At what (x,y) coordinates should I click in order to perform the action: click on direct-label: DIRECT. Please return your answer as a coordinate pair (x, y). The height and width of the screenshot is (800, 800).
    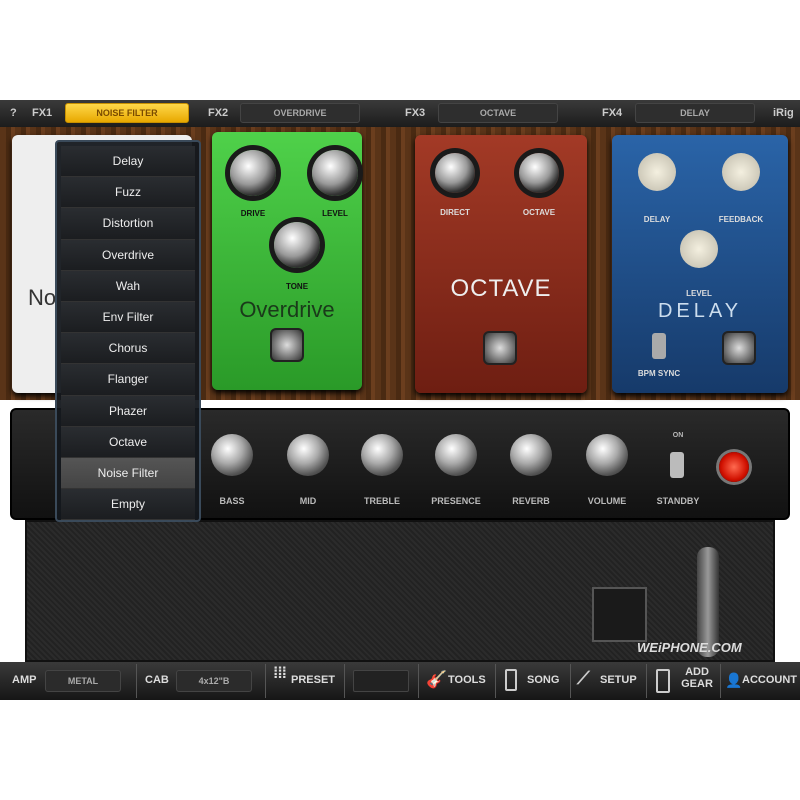
    Looking at the image, I should click on (455, 212).